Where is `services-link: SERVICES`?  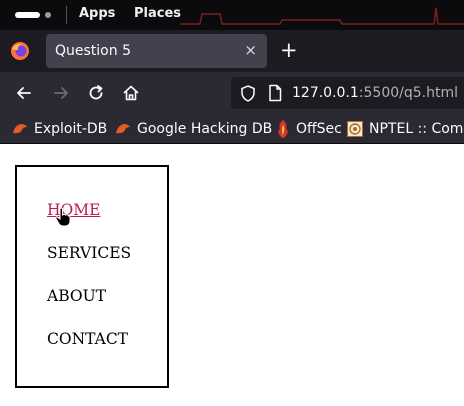 services-link: SERVICES is located at coordinates (89, 253).